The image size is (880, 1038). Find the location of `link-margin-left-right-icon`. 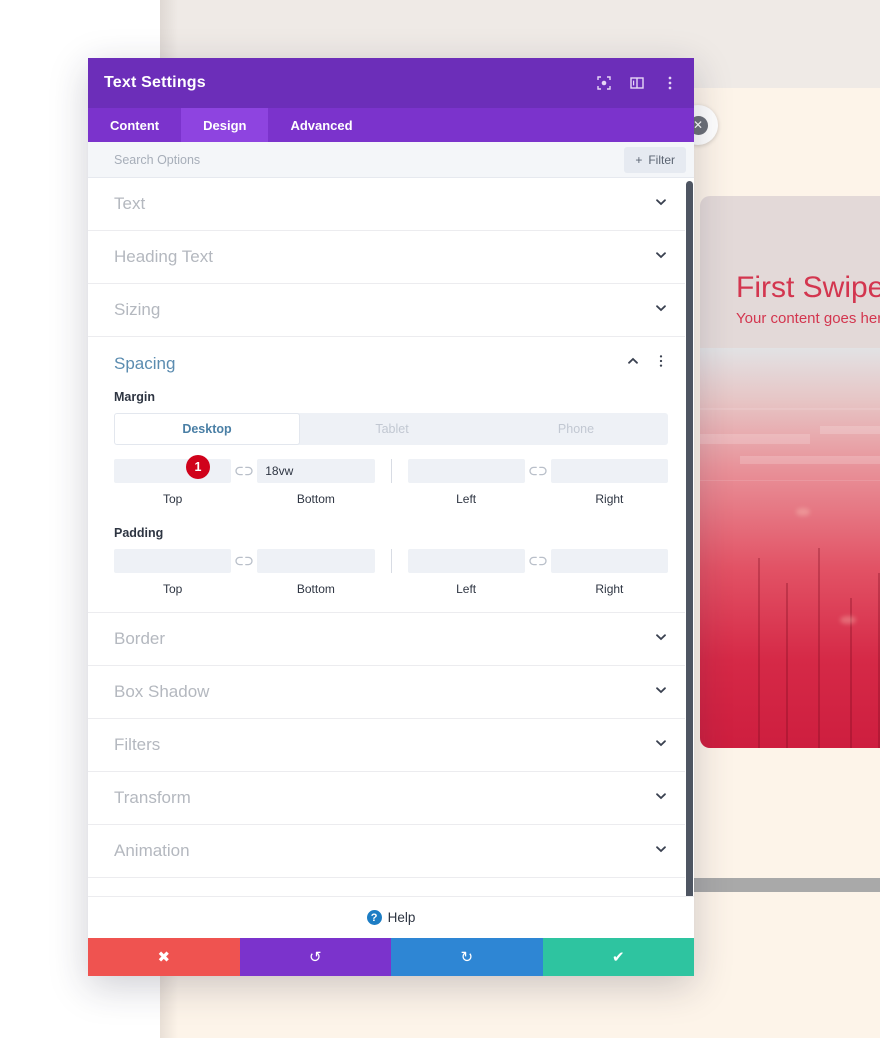

link-margin-left-right-icon is located at coordinates (538, 471).